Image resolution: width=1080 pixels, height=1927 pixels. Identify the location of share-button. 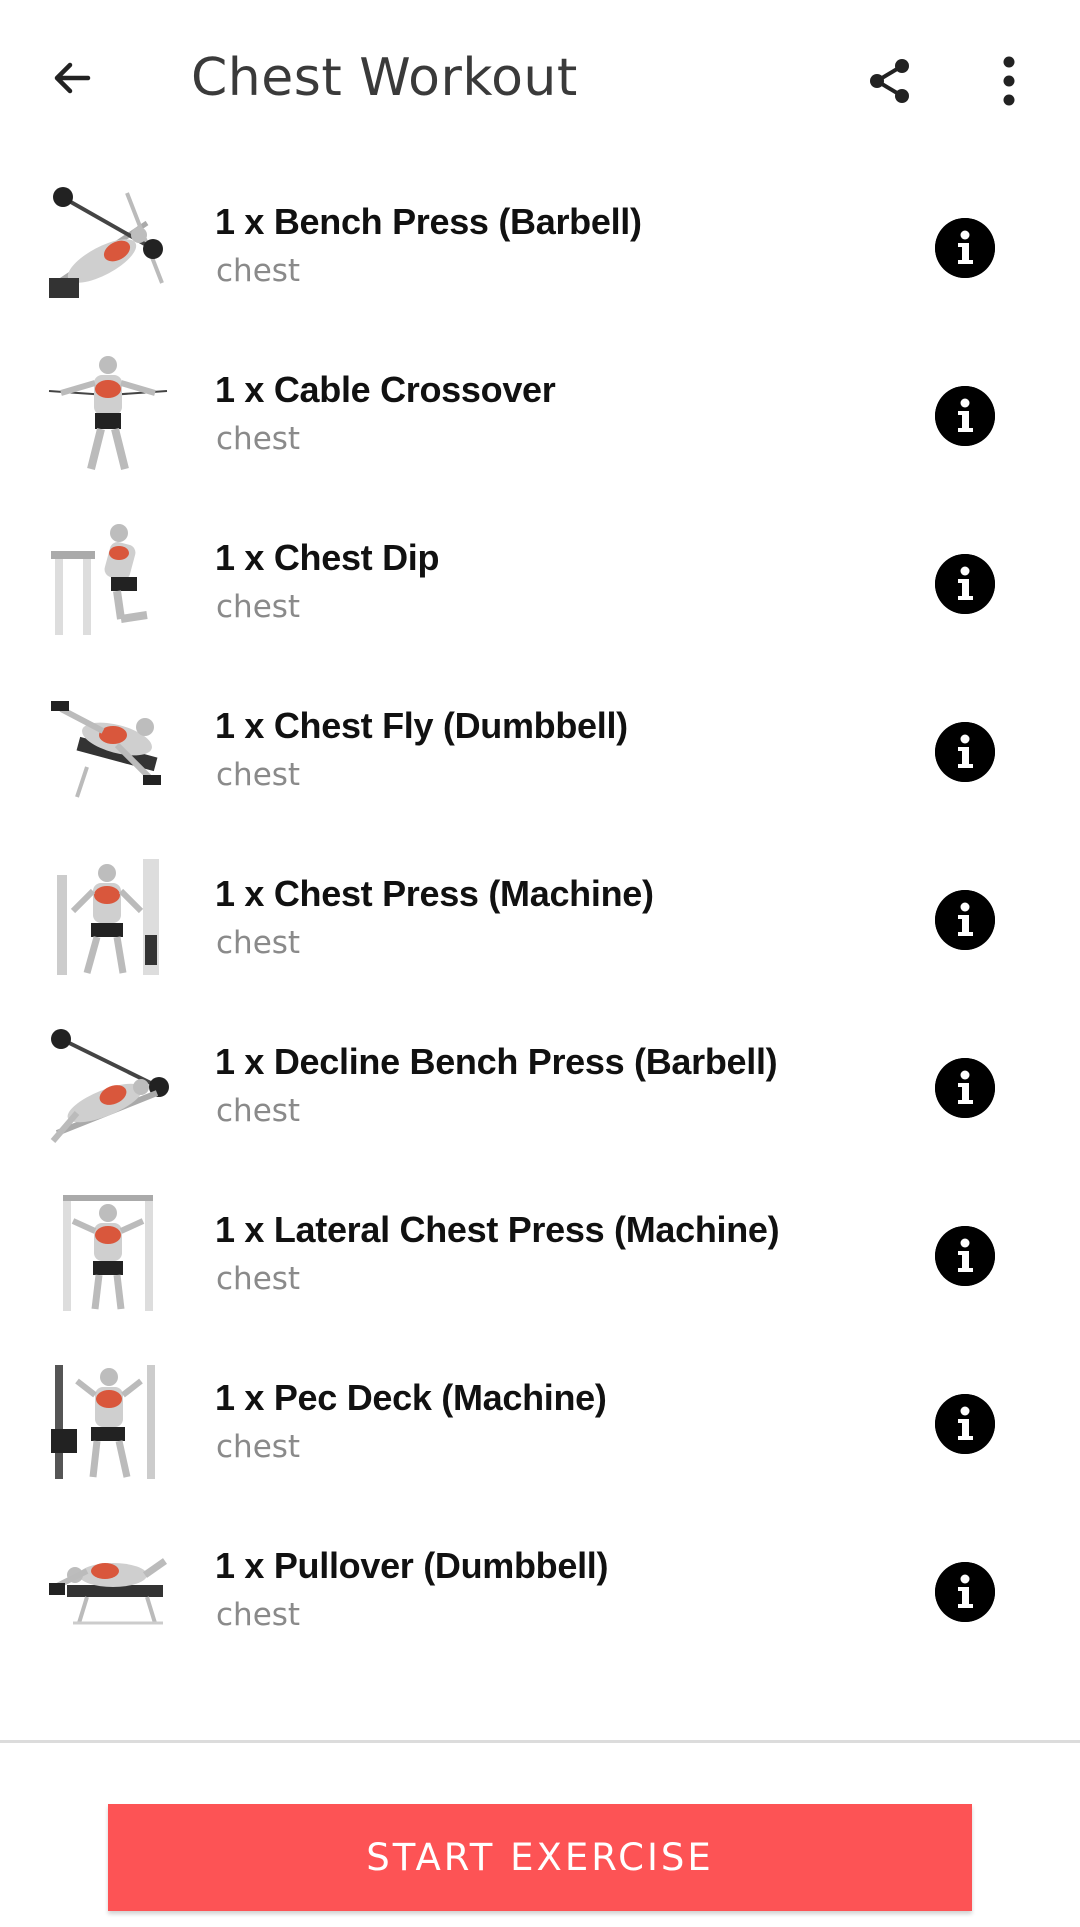
(890, 81).